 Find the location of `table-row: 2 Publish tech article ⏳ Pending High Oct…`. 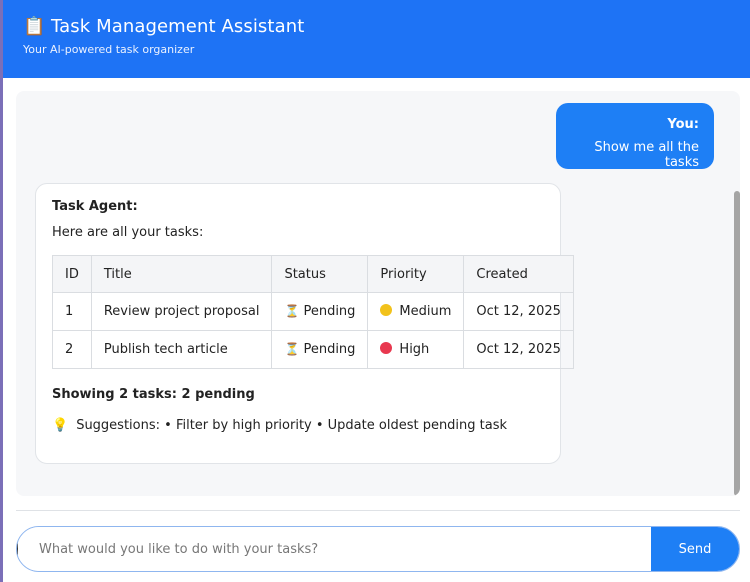

table-row: 2 Publish tech article ⏳ Pending High Oct… is located at coordinates (313, 349).